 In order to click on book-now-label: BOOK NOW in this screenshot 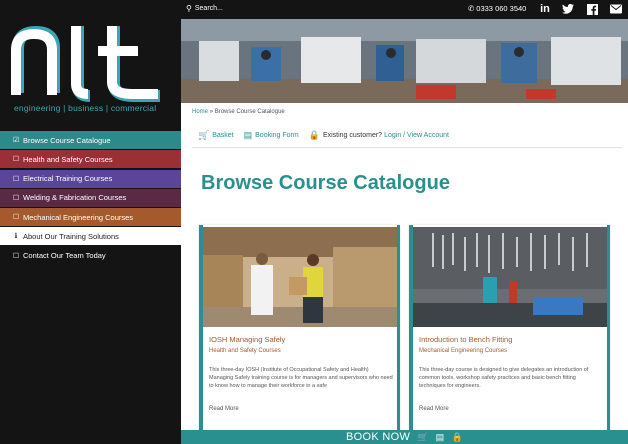, I will do `click(378, 437)`.